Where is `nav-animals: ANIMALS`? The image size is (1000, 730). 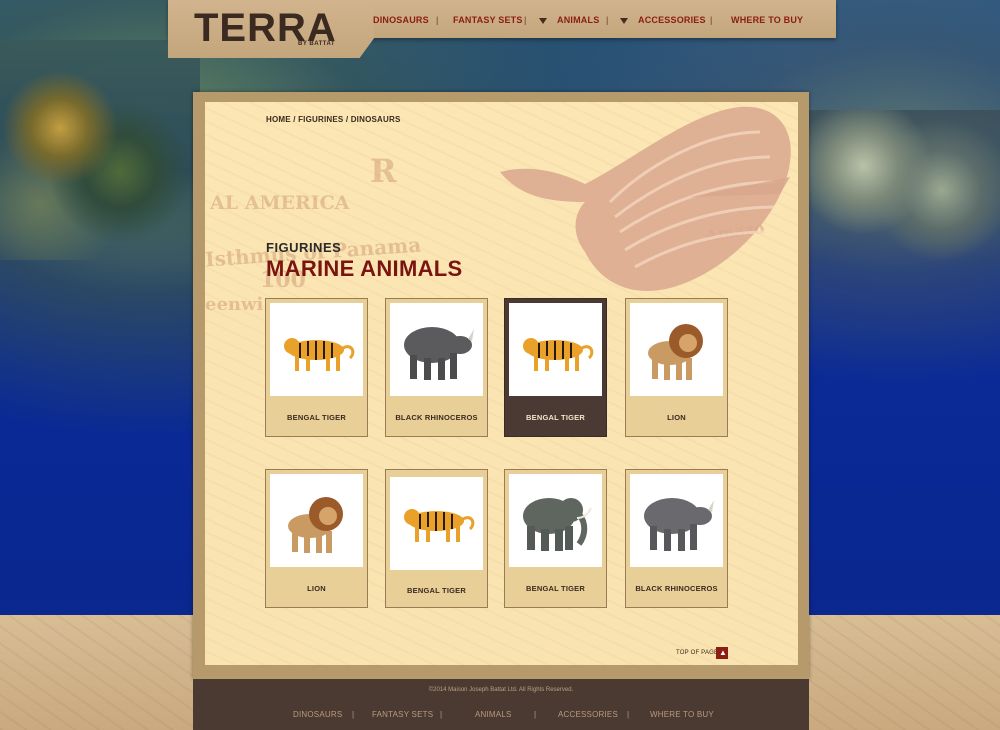
nav-animals: ANIMALS is located at coordinates (569, 20).